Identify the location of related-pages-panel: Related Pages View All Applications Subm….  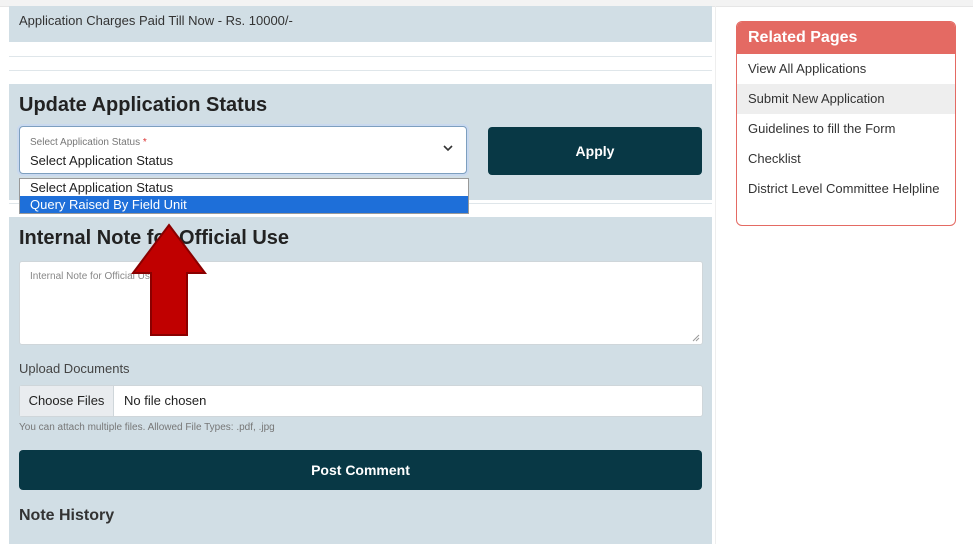
(846, 123).